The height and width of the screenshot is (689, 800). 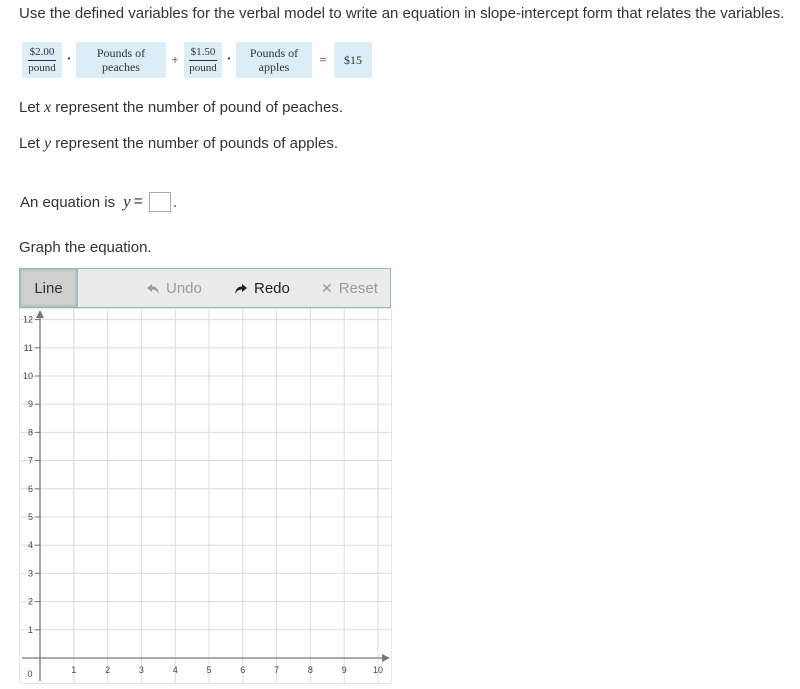 I want to click on x-tick-label: 6, so click(x=242, y=670).